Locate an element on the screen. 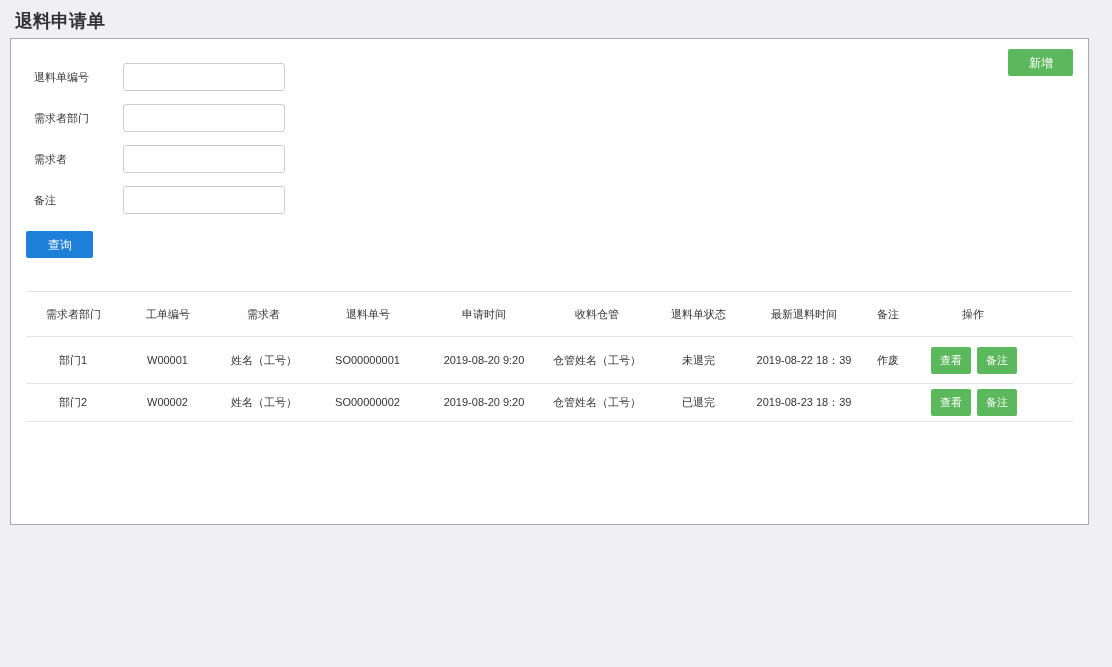 The height and width of the screenshot is (667, 1112). column-header: 申请时间 is located at coordinates (484, 314).